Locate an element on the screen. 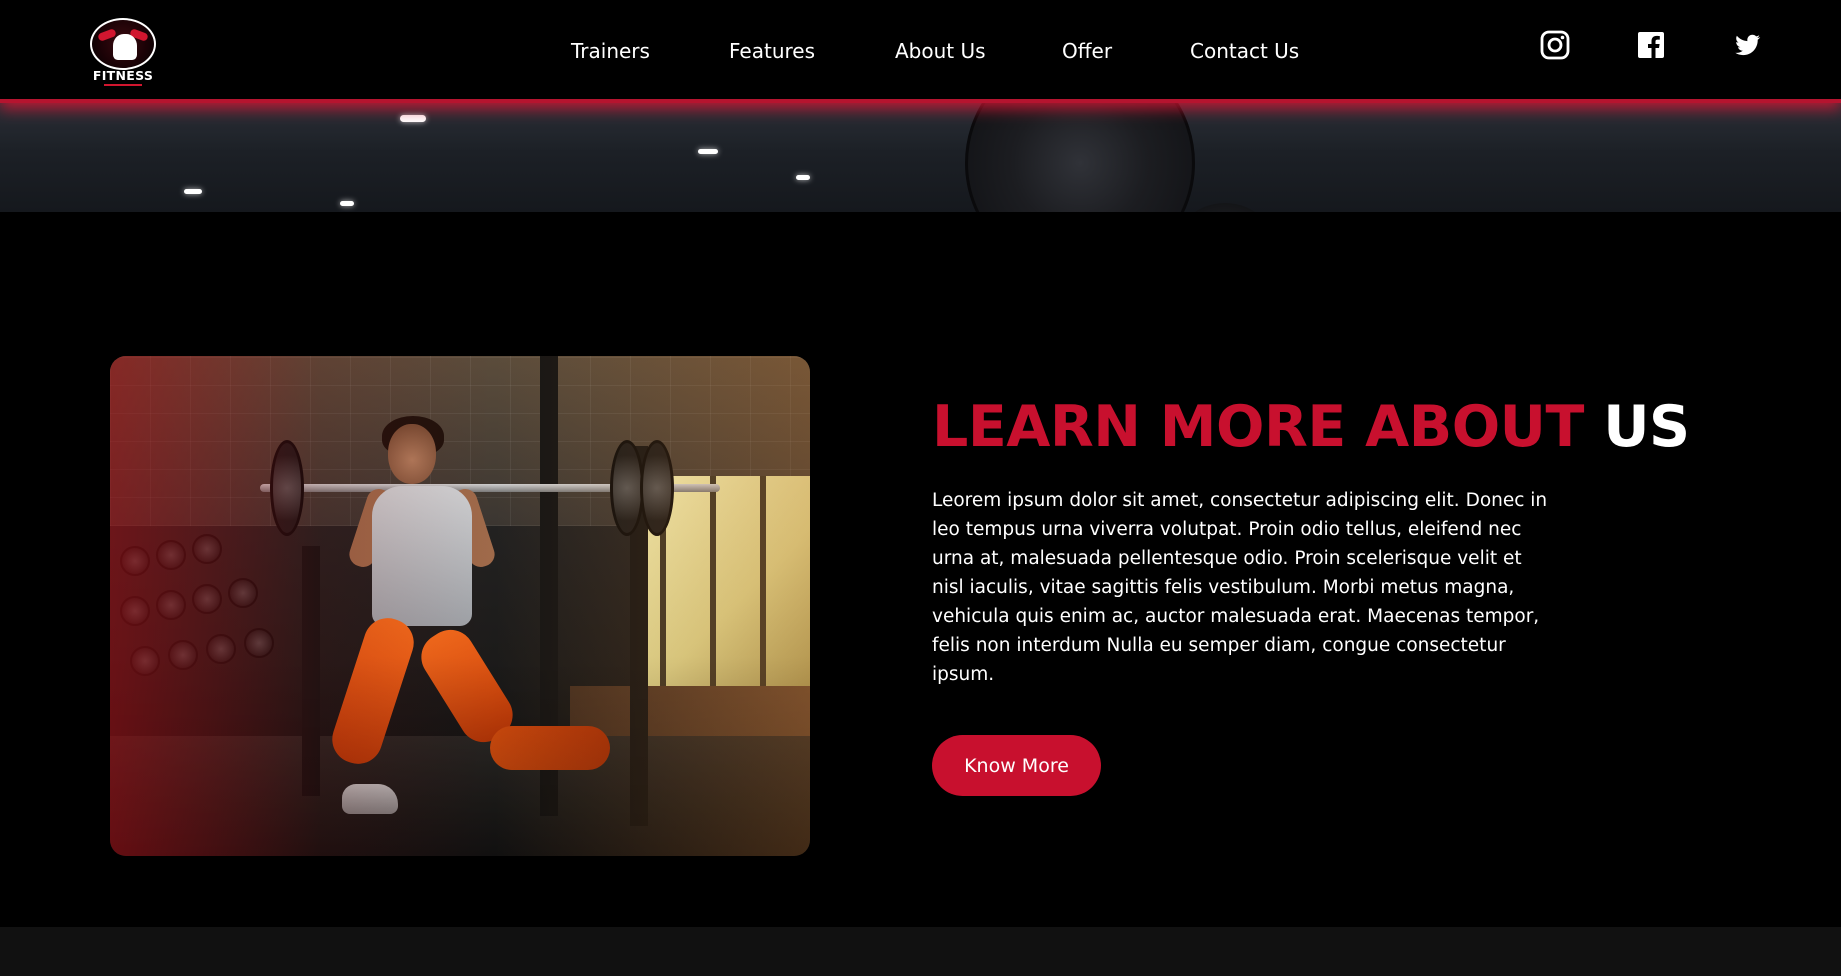  nav-item-contact-us: Contact Us is located at coordinates (1244, 51).